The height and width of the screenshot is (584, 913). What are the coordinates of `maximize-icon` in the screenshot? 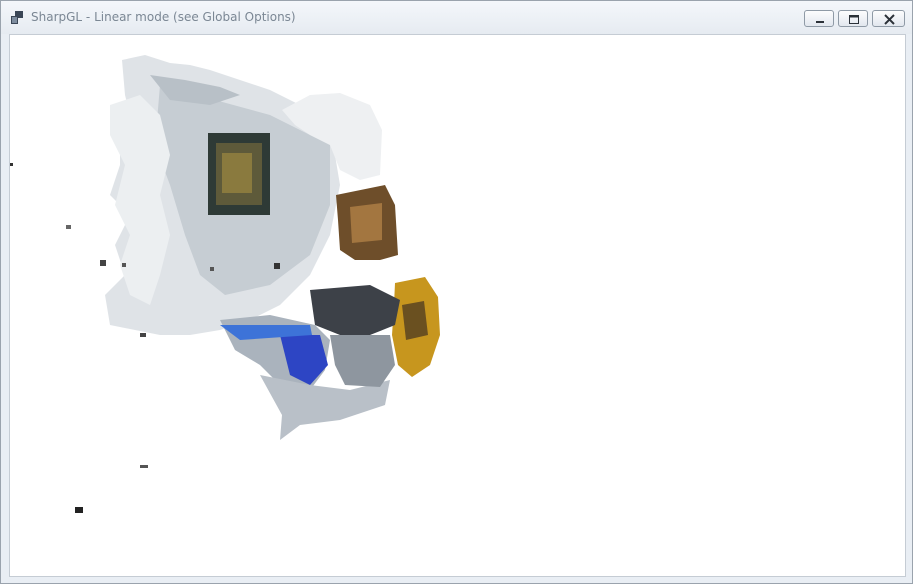 It's located at (854, 19).